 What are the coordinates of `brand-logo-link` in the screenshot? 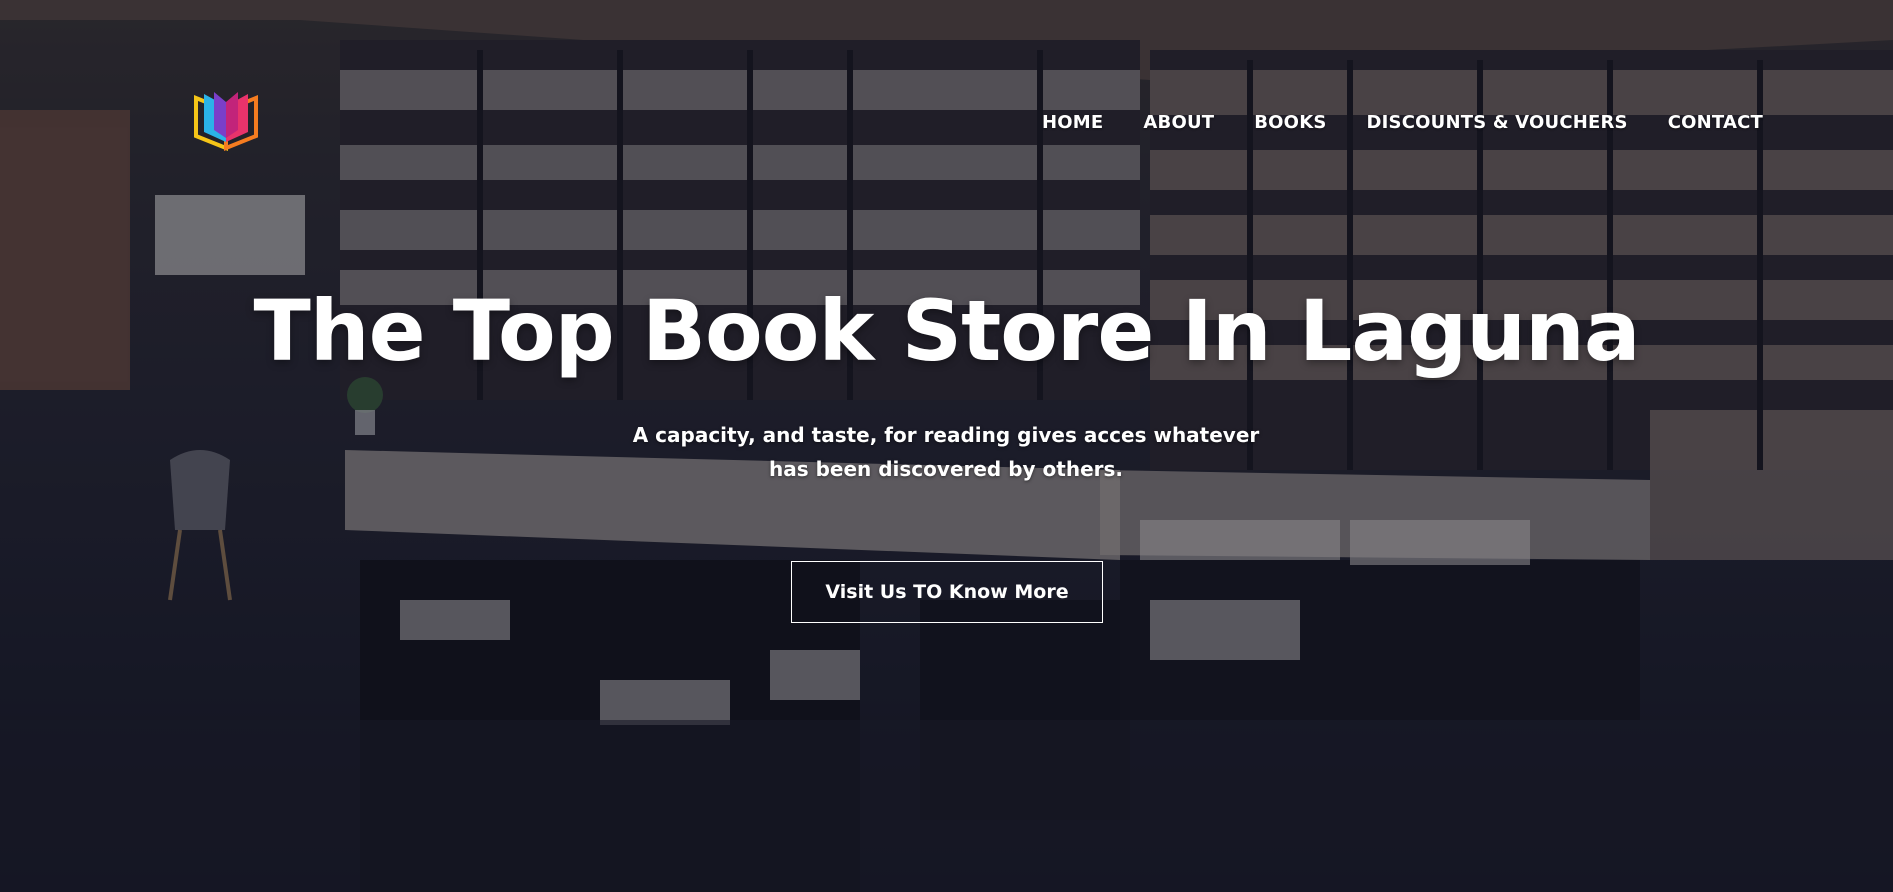 It's located at (226, 122).